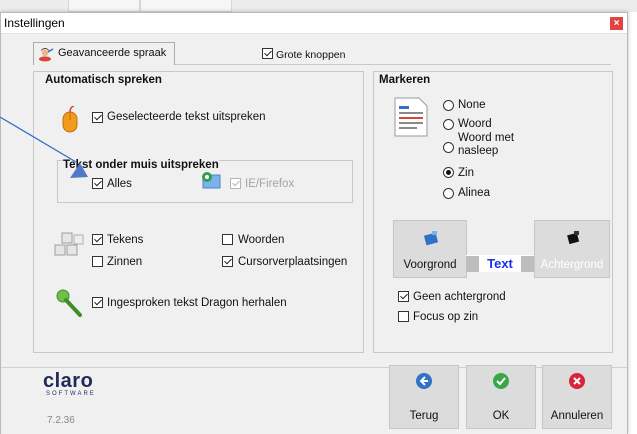 The image size is (637, 434). Describe the element at coordinates (448, 124) in the screenshot. I see `radio-woord` at that location.